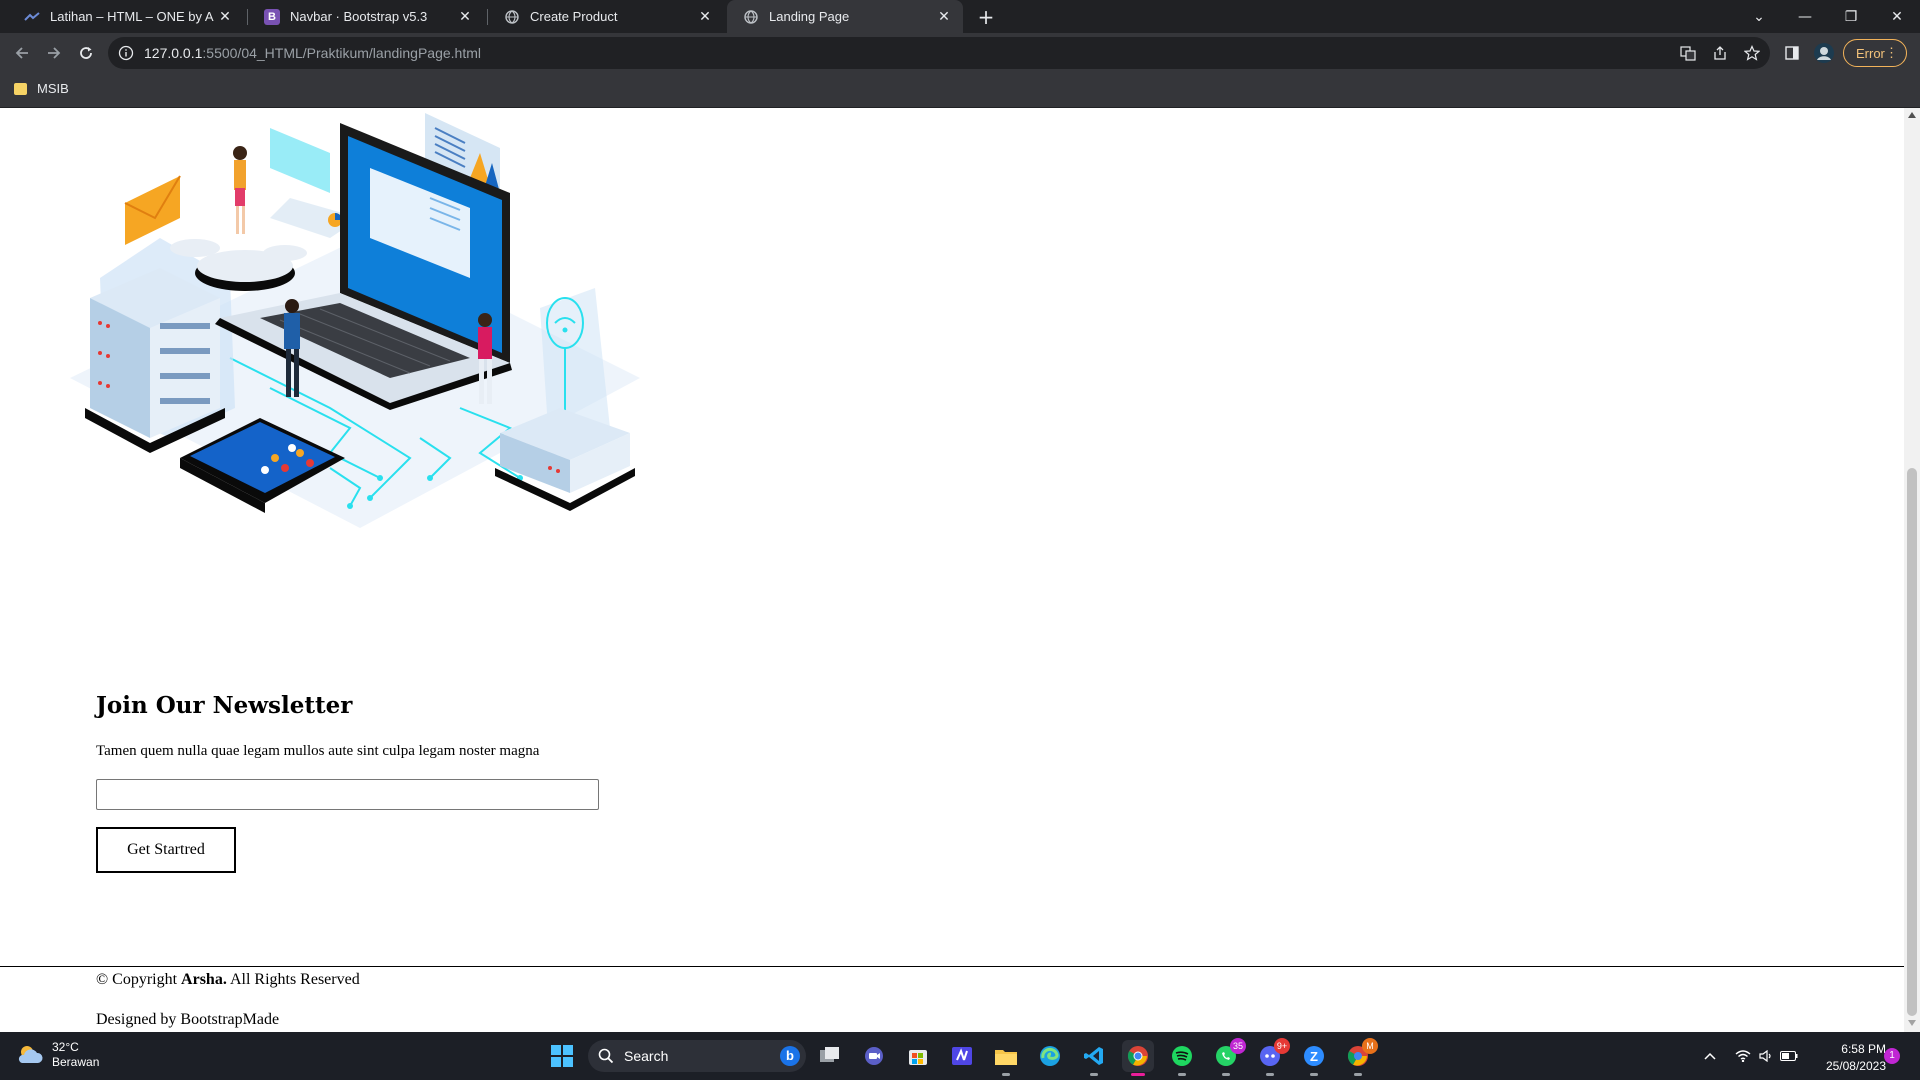  What do you see at coordinates (188, 1019) in the screenshot?
I see `footer-designed-by: Designed by BootstrapMade` at bounding box center [188, 1019].